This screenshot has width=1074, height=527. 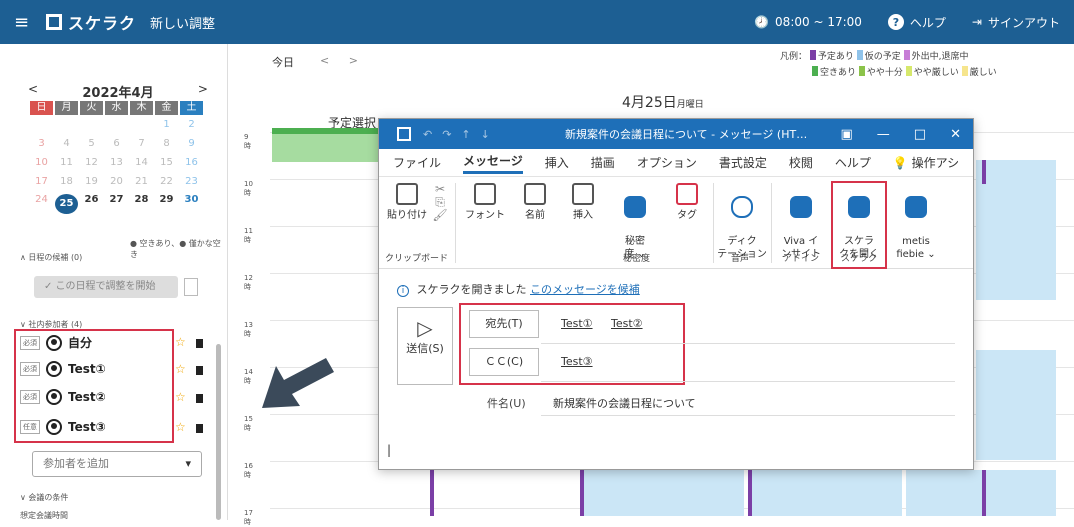 I want to click on cut-copy-icons: ✂ ⎘ 🖌, so click(x=440, y=202).